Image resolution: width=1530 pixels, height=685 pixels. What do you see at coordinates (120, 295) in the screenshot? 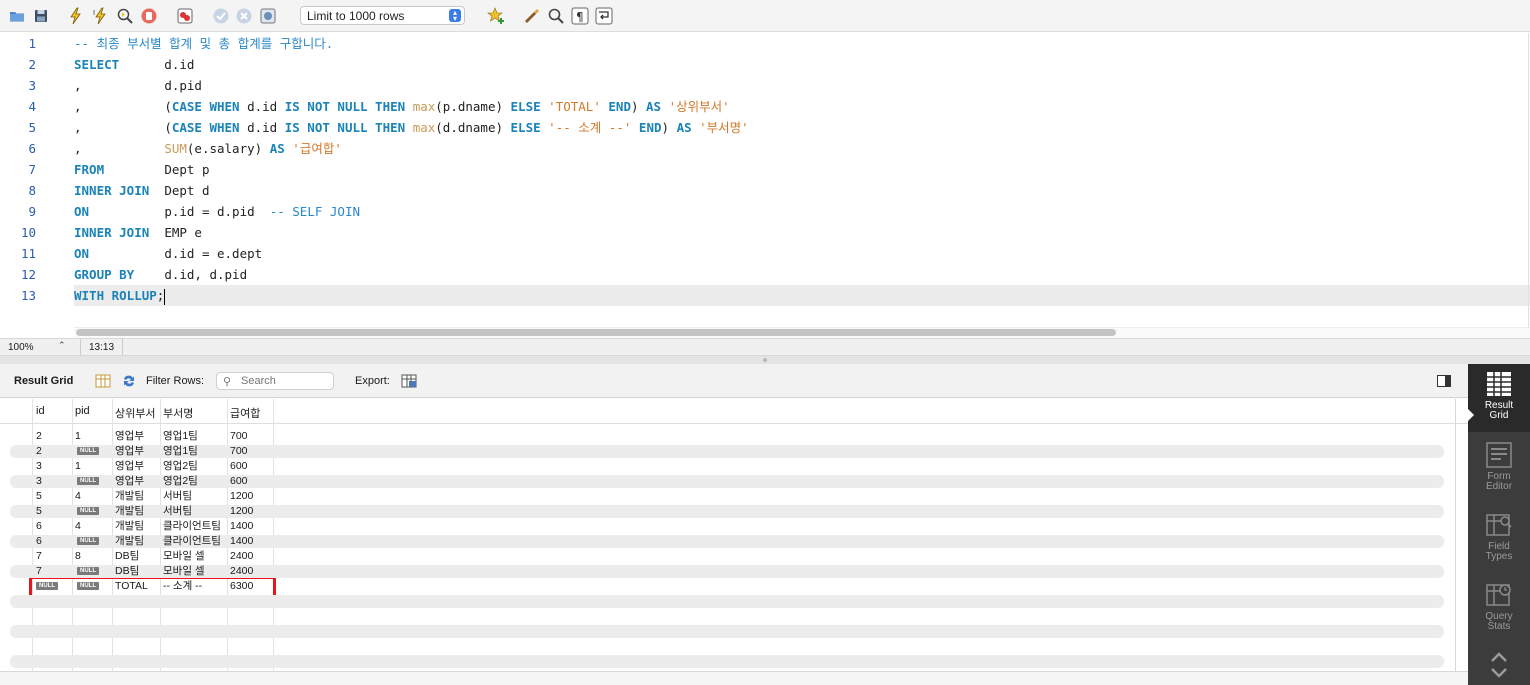
I see `code-line: WITH ROLLUP;` at bounding box center [120, 295].